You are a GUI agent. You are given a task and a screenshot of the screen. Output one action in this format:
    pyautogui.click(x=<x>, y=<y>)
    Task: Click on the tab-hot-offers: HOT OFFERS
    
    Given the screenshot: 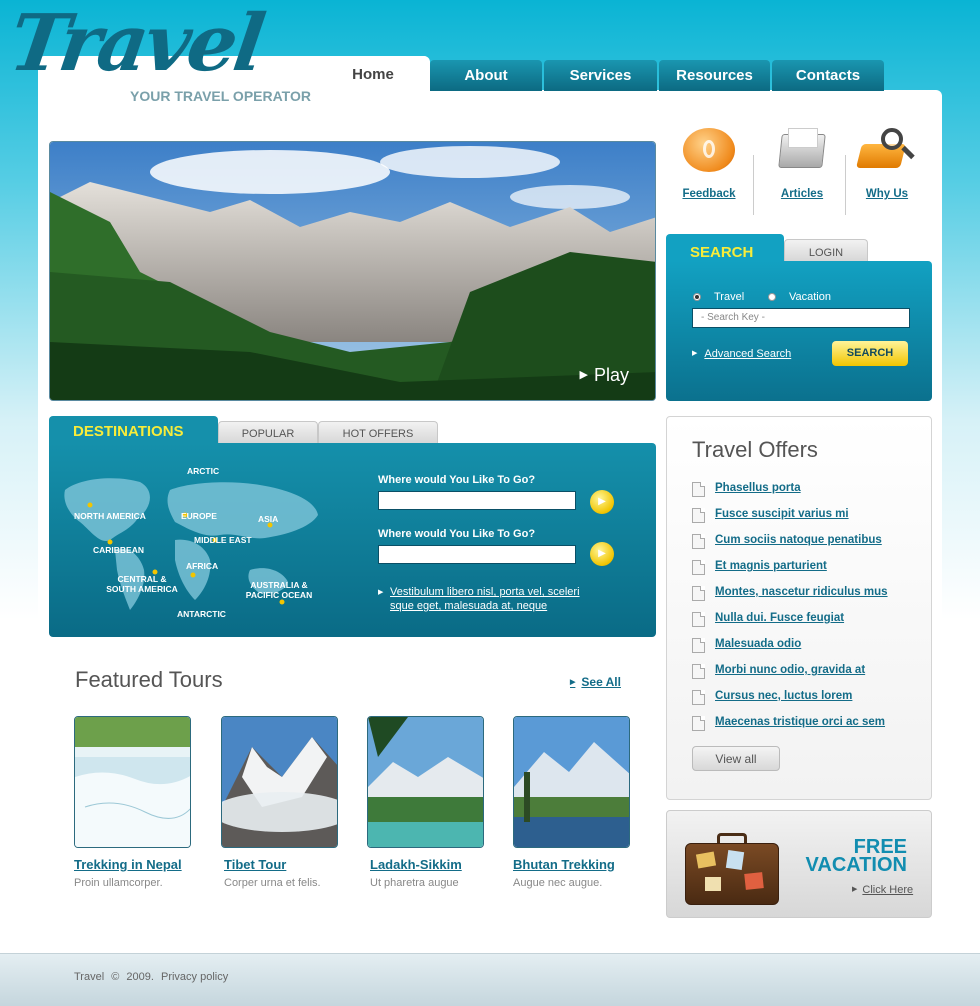 What is the action you would take?
    pyautogui.click(x=378, y=432)
    